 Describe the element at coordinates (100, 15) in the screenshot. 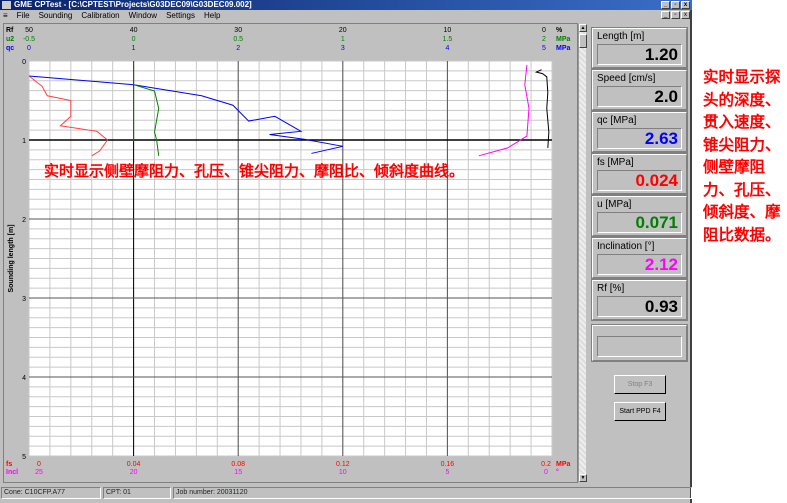

I see `menu-calibration: Calibration` at that location.